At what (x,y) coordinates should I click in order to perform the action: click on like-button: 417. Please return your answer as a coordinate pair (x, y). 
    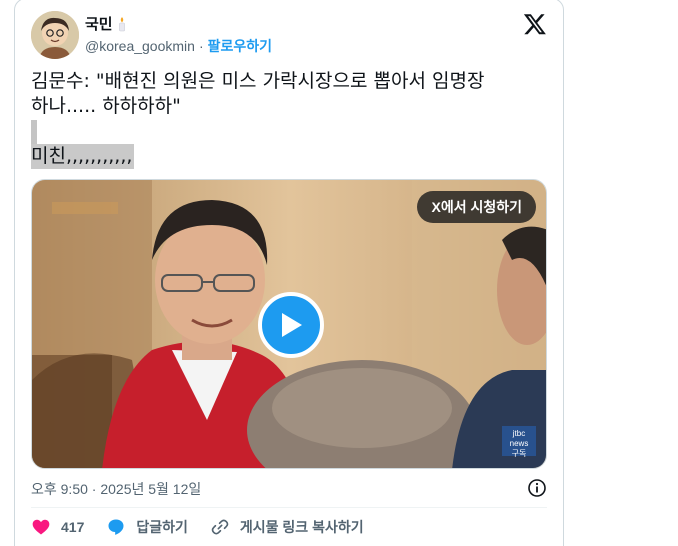
    Looking at the image, I should click on (57, 527).